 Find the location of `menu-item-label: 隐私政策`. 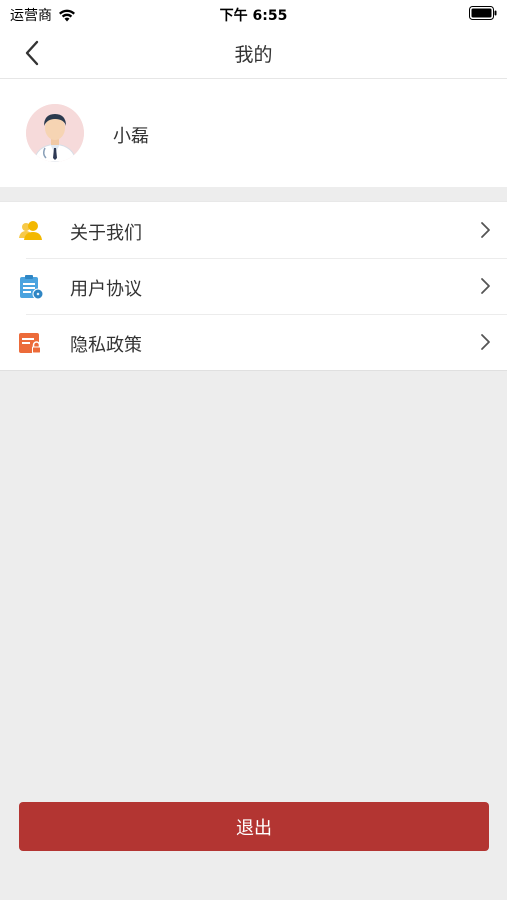

menu-item-label: 隐私政策 is located at coordinates (106, 345).